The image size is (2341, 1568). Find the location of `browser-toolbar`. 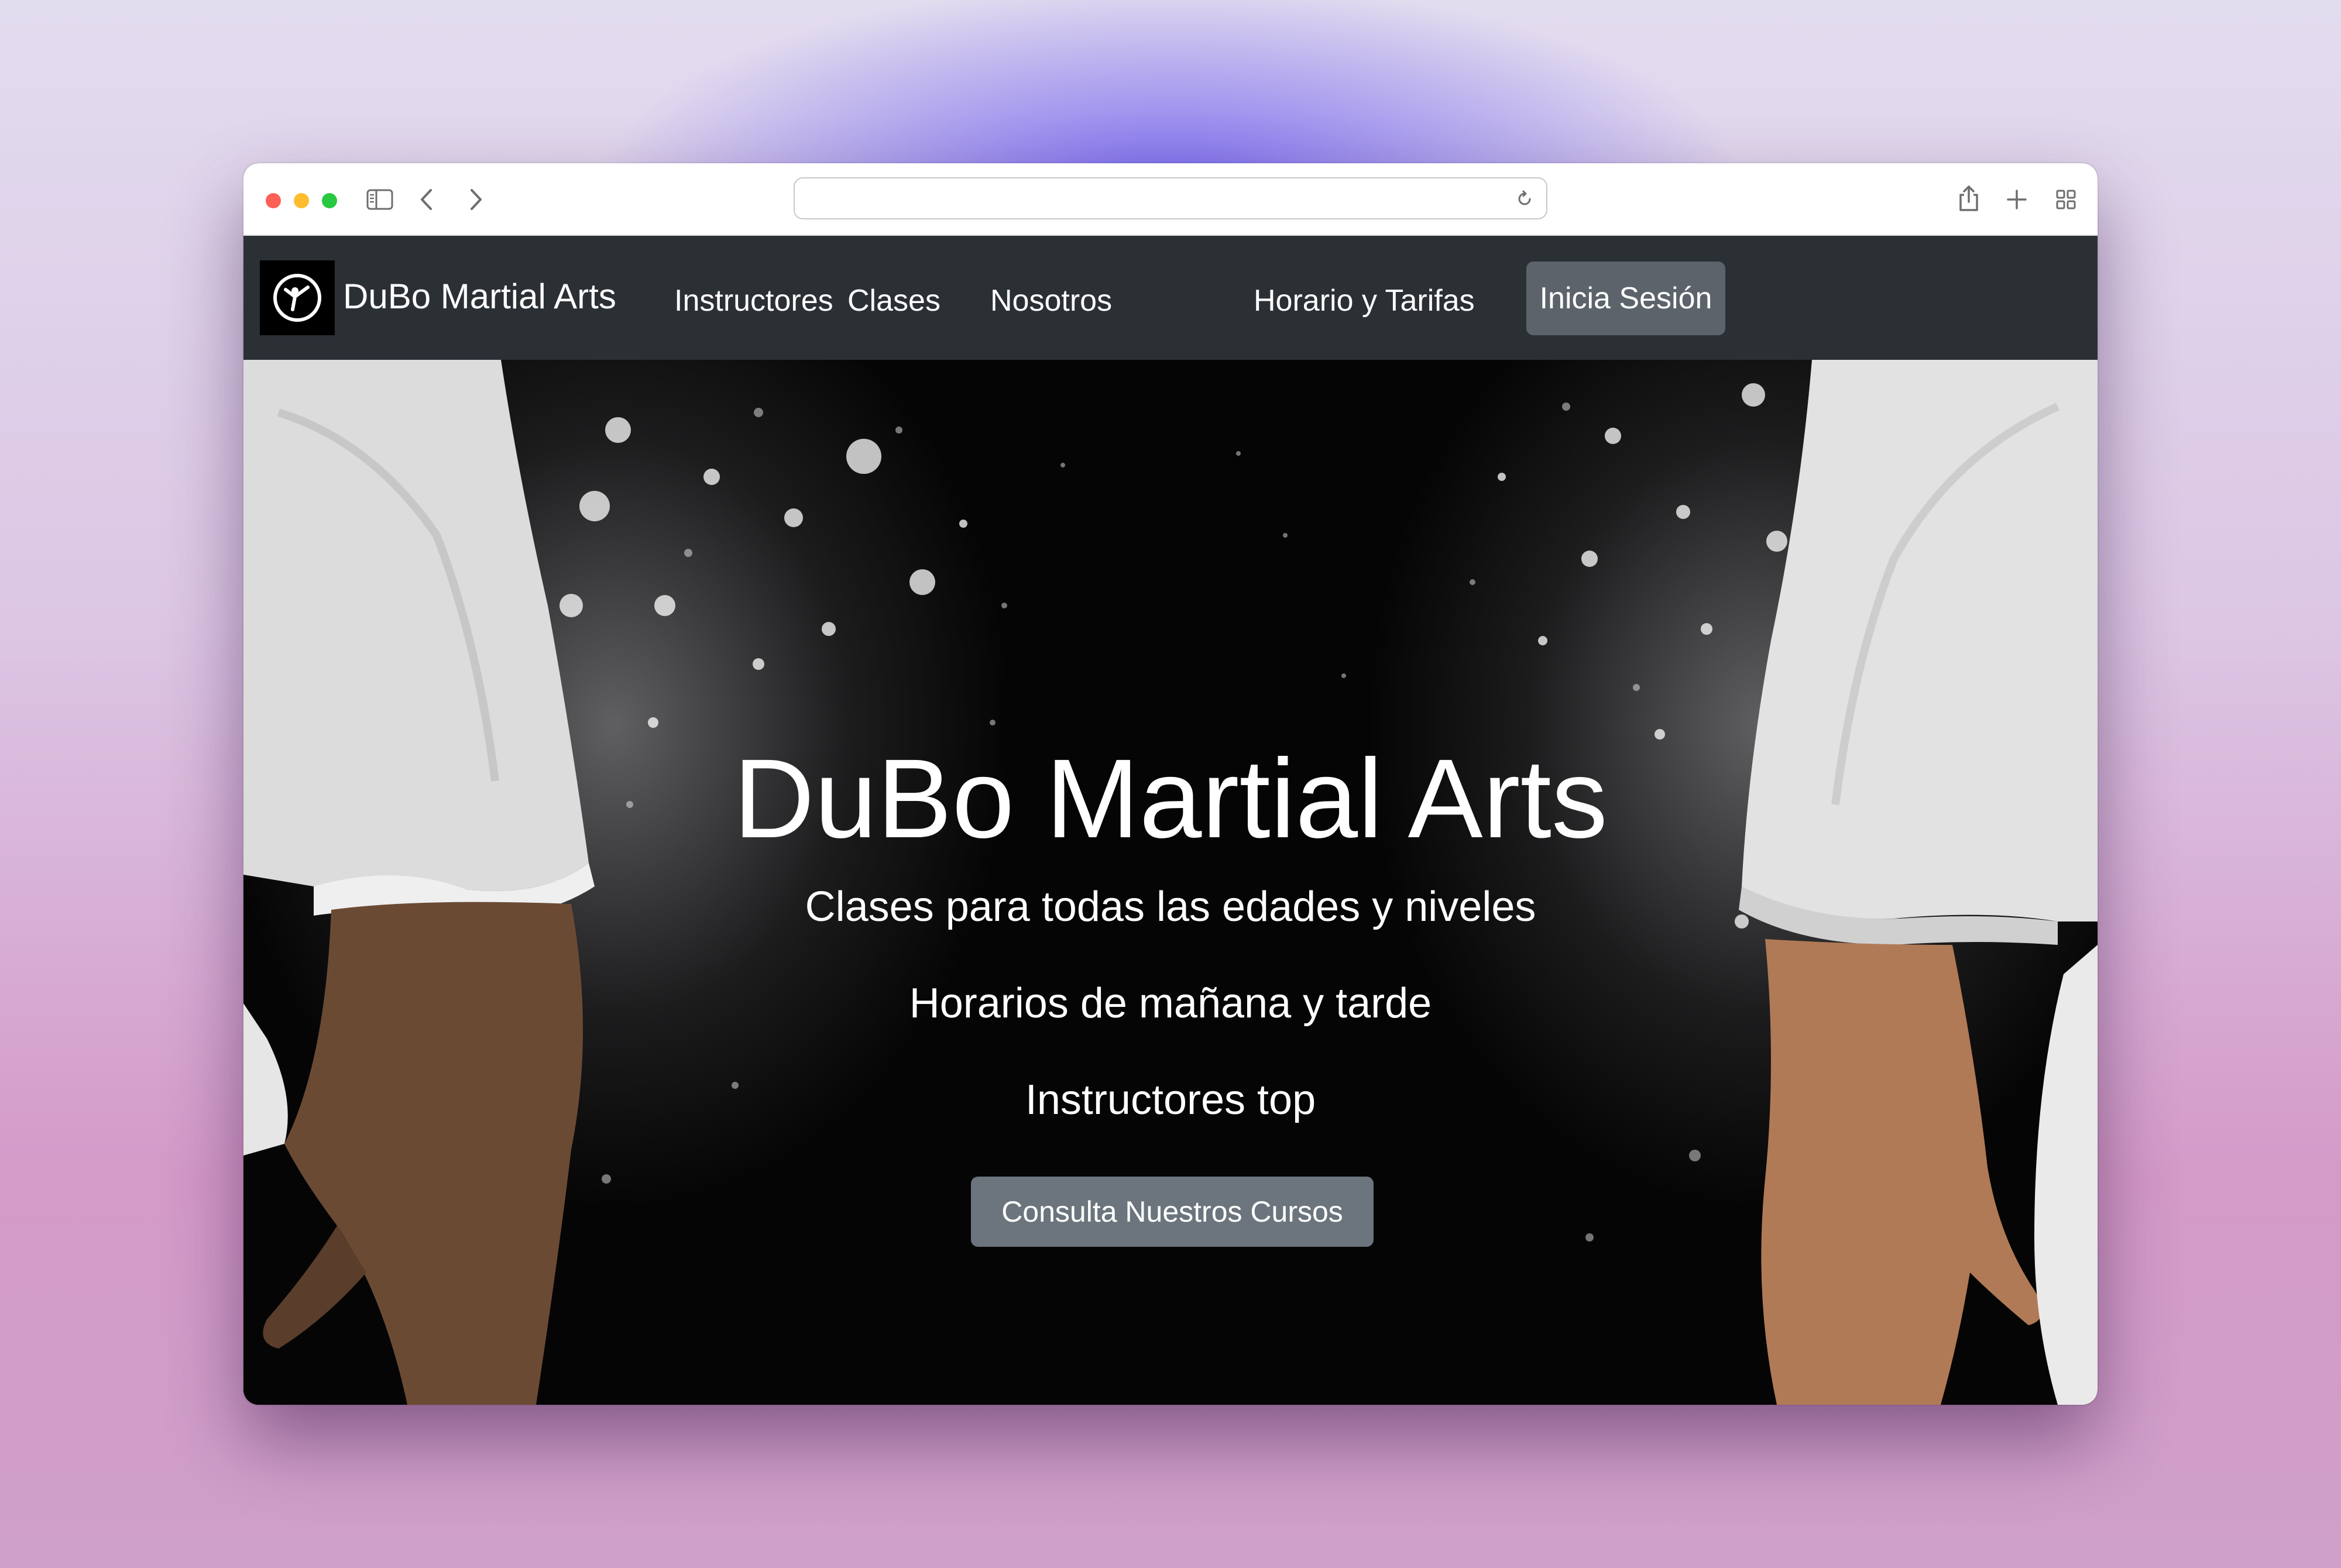

browser-toolbar is located at coordinates (1170, 199).